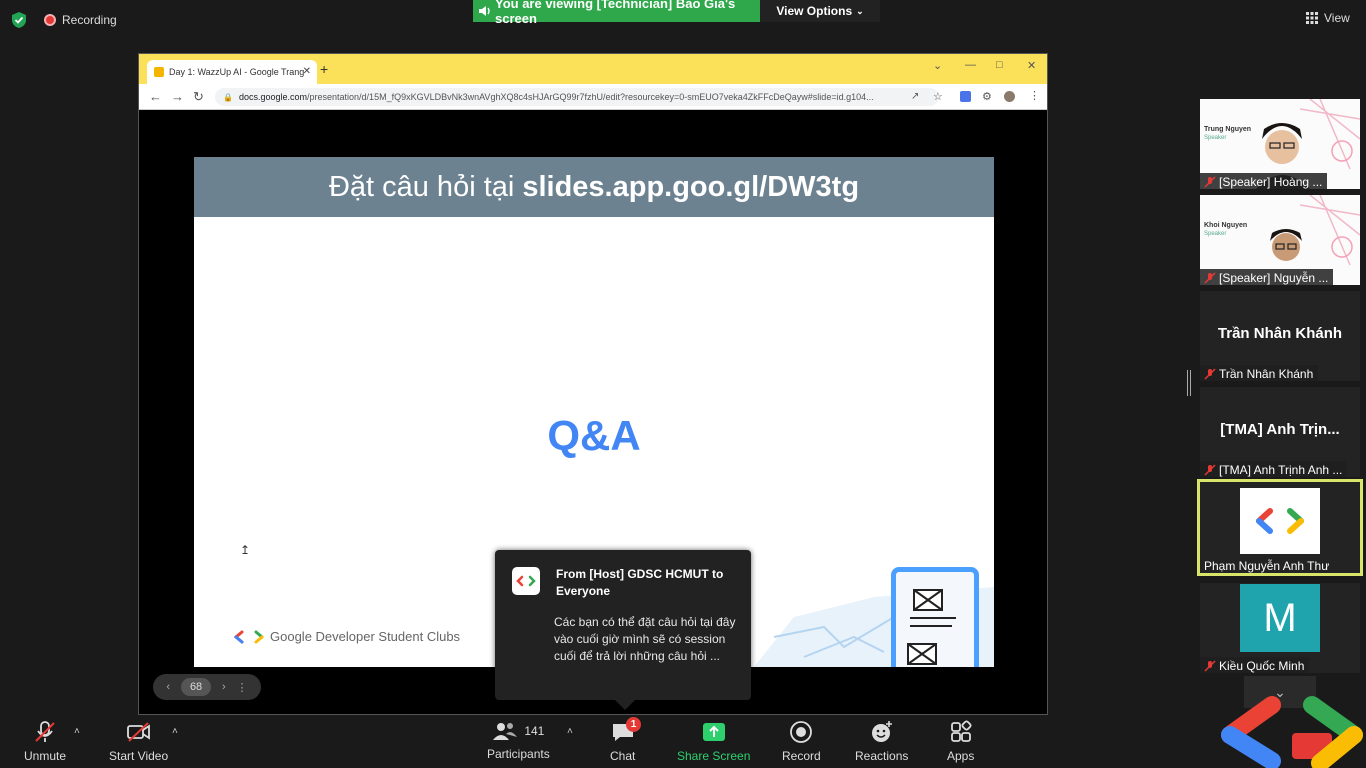 This screenshot has height=768, width=1366. I want to click on slide-title: Q&A, so click(594, 435).